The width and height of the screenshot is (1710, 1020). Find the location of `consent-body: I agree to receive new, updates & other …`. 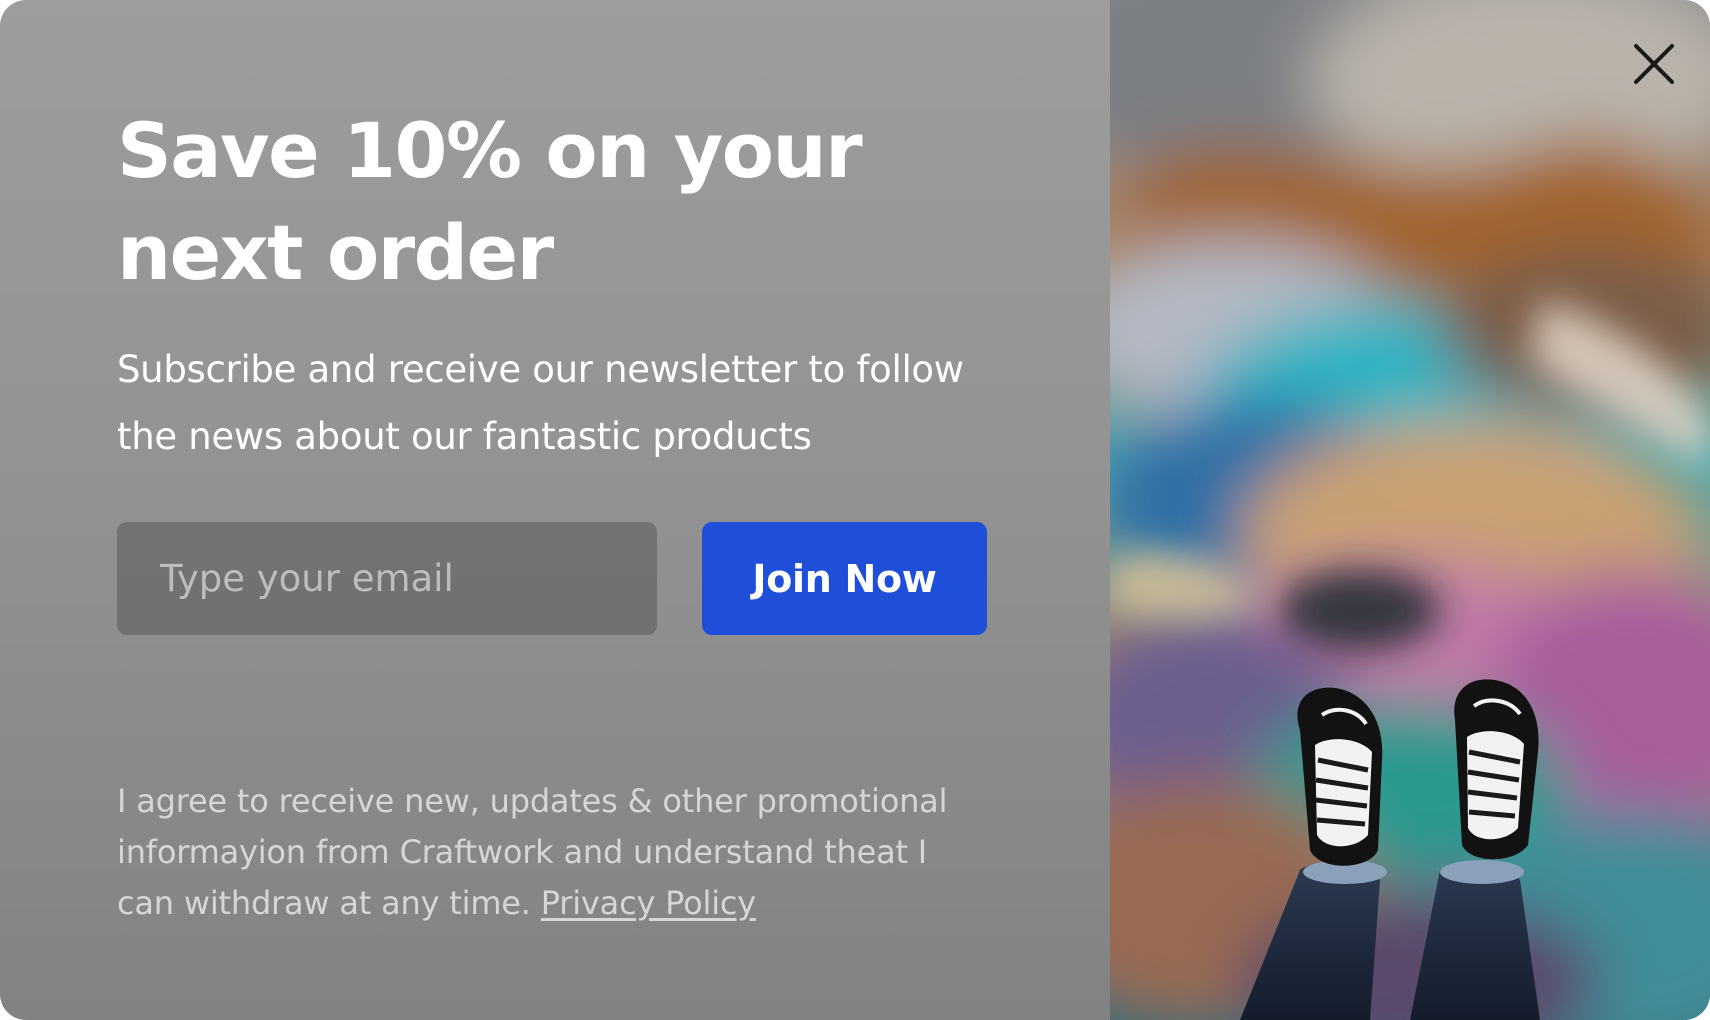

consent-body: I agree to receive new, updates & other … is located at coordinates (532, 852).